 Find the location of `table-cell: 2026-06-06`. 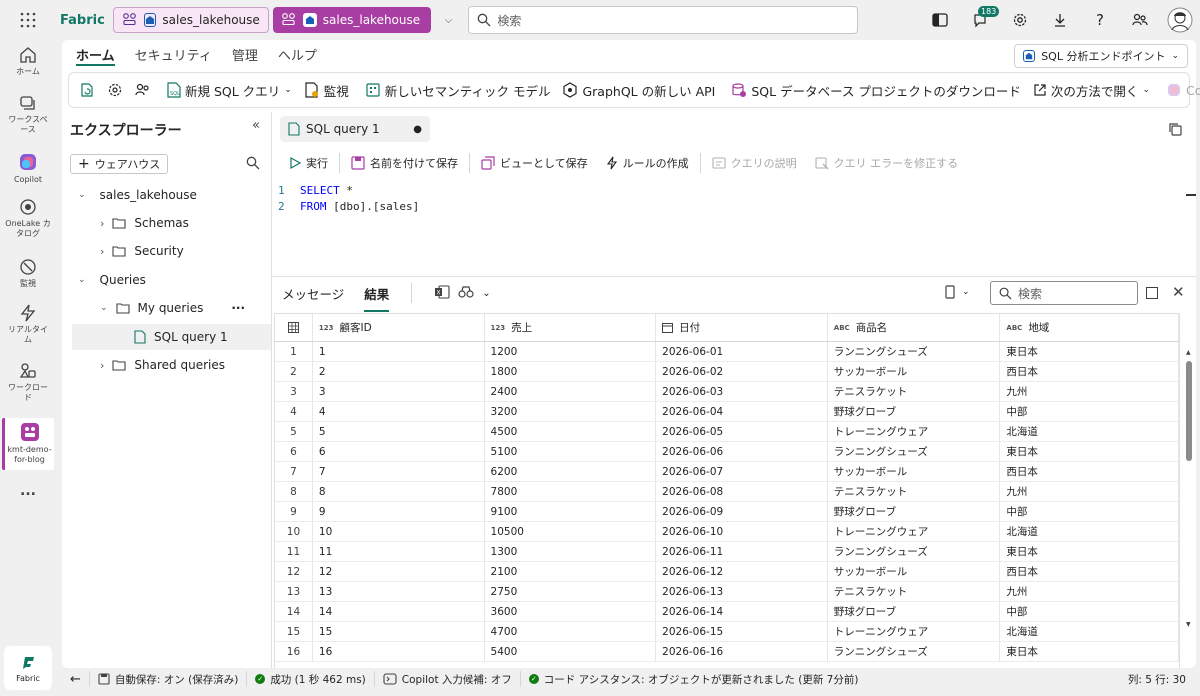

table-cell: 2026-06-06 is located at coordinates (742, 451).